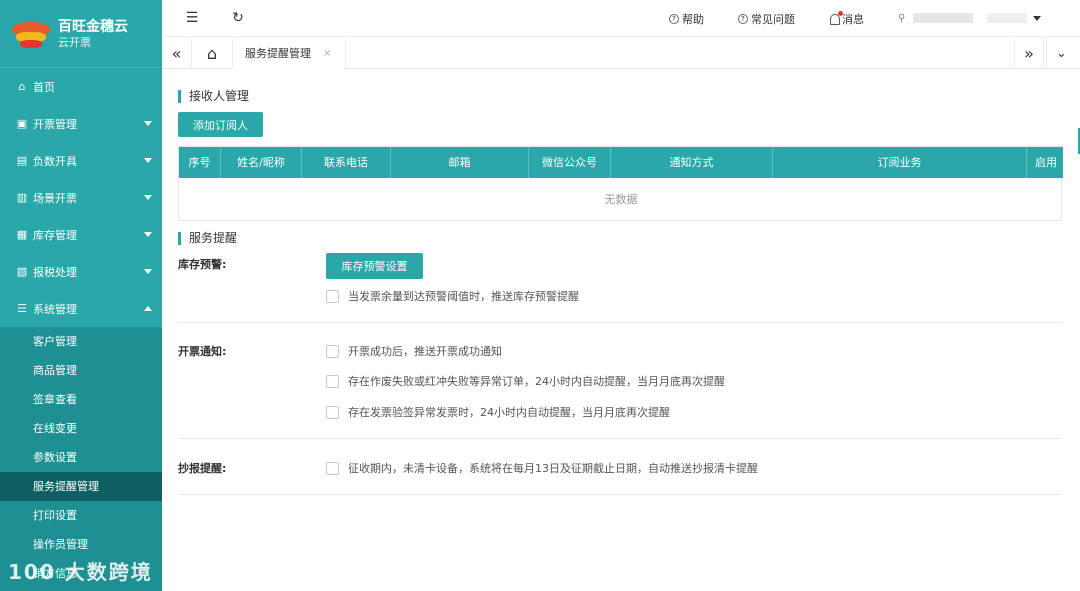 The width and height of the screenshot is (1080, 591). I want to click on sidebar-item-label: 库存管理, so click(55, 235).